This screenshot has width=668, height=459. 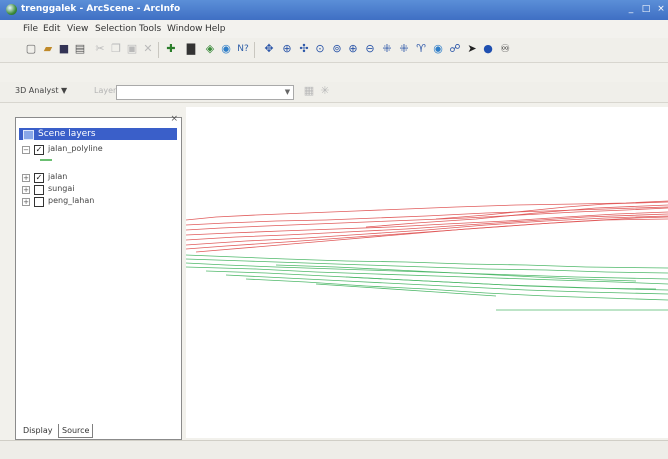 What do you see at coordinates (304, 49) in the screenshot?
I see `pan-icon: ✣` at bounding box center [304, 49].